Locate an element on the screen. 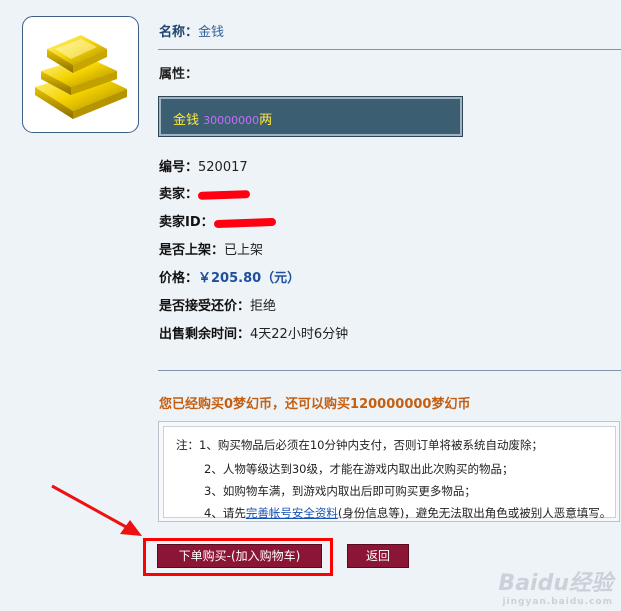  detail-id-row: 编号：520017 is located at coordinates (203, 165).